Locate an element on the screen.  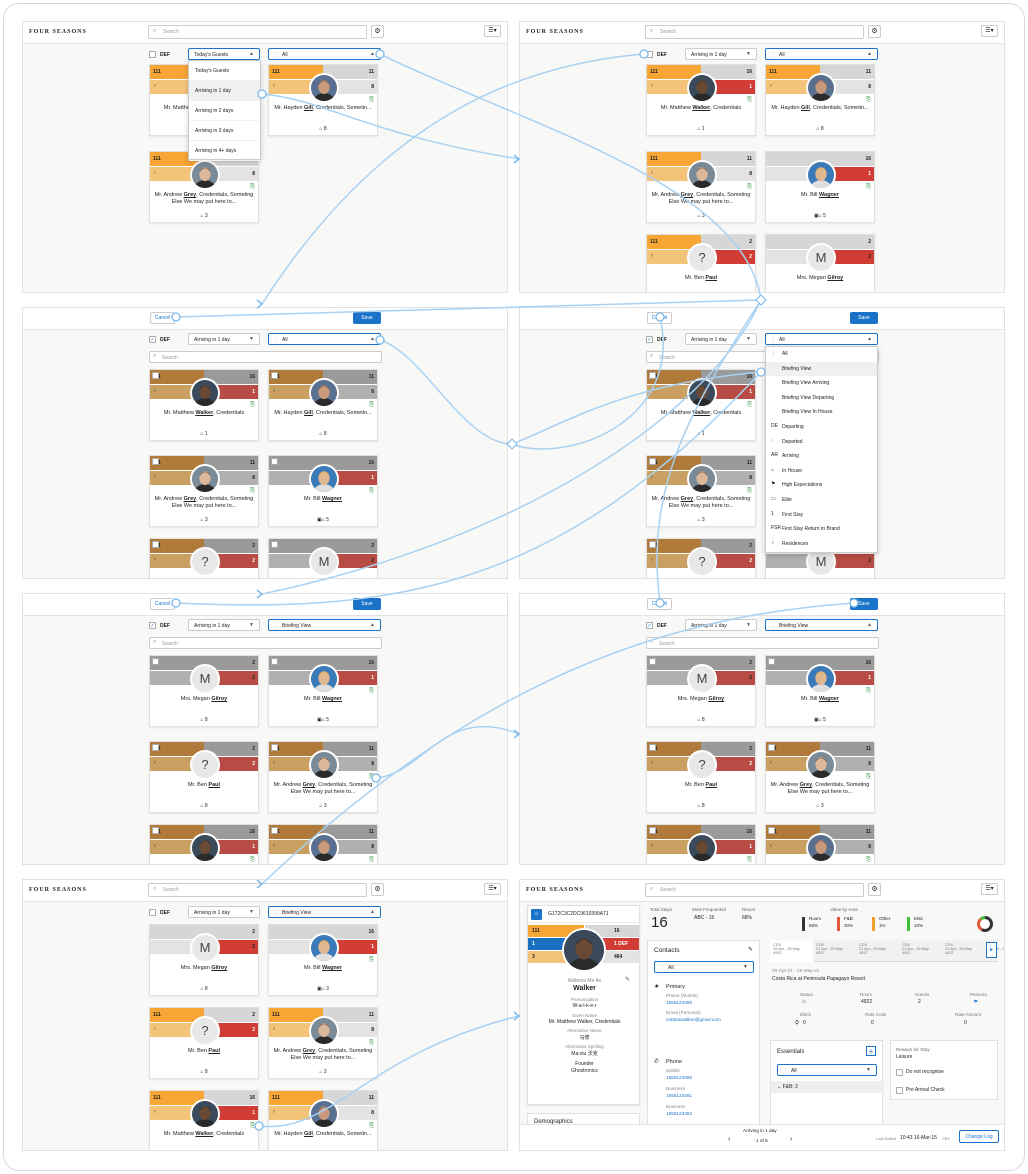
contact-email: mattewwalker@gmail.com is located at coordinates (693, 1019).